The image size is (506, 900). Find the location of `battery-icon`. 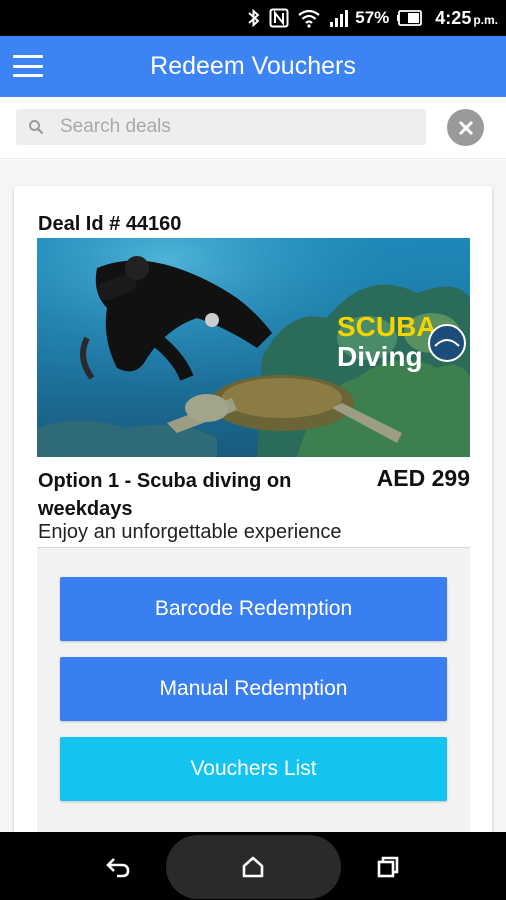

battery-icon is located at coordinates (410, 18).